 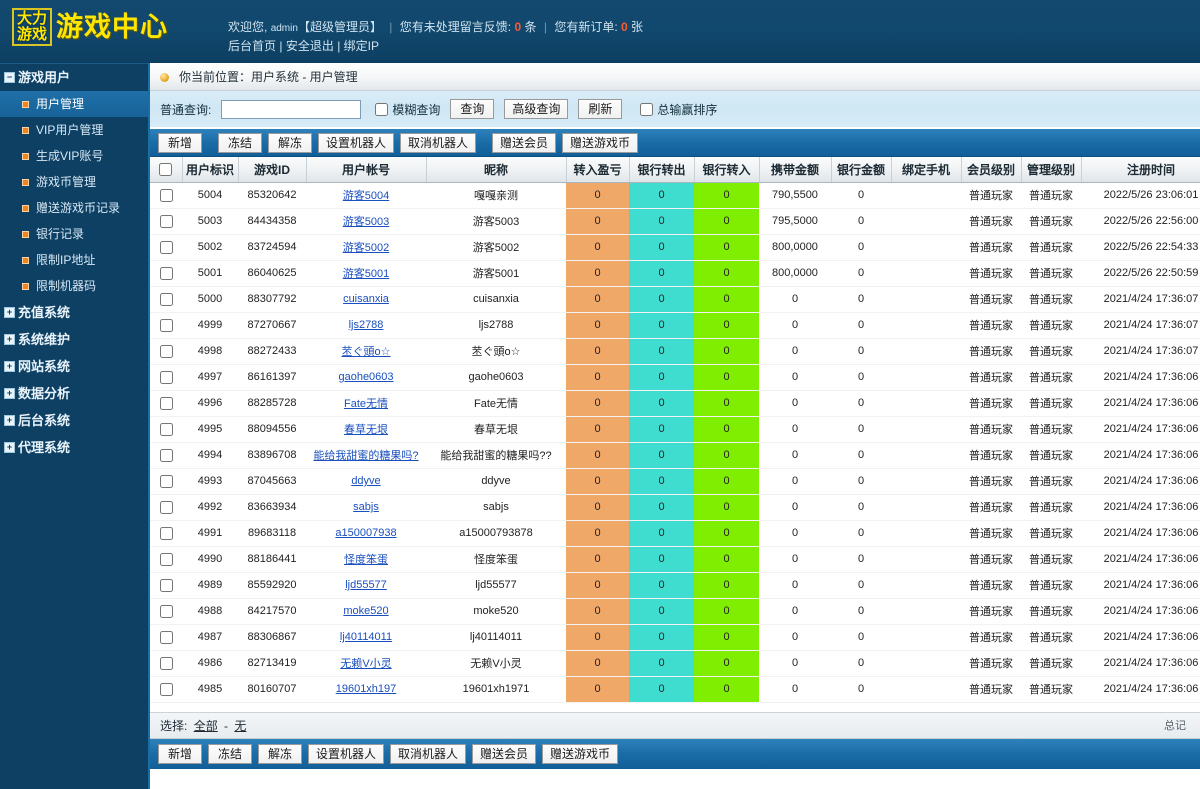 What do you see at coordinates (166, 170) in the screenshot?
I see `select-all-checkbox` at bounding box center [166, 170].